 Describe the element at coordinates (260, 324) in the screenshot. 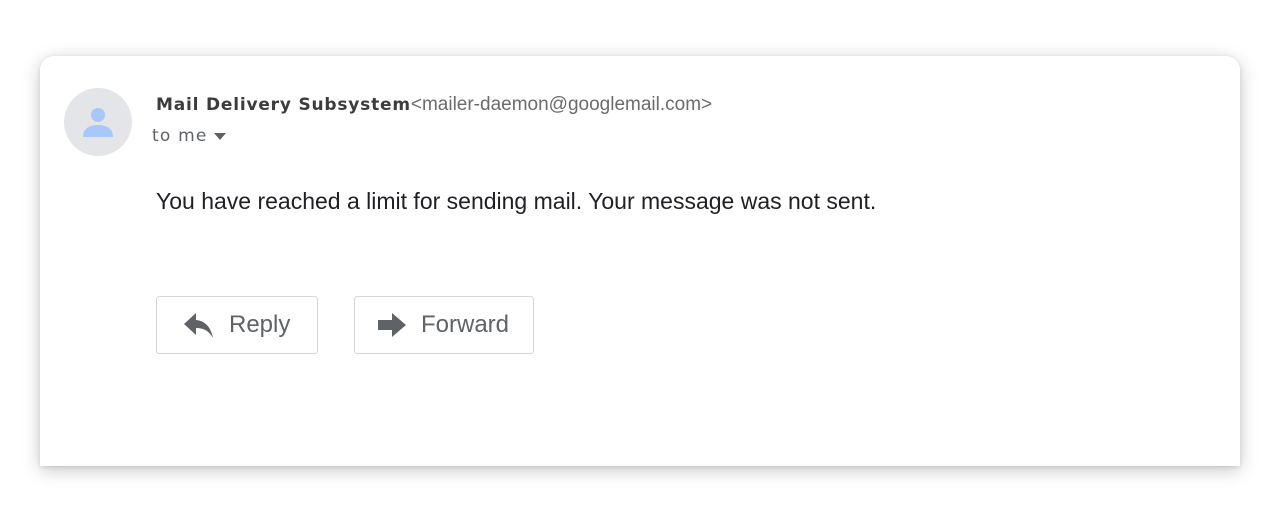

I see `reply-label: Reply` at that location.